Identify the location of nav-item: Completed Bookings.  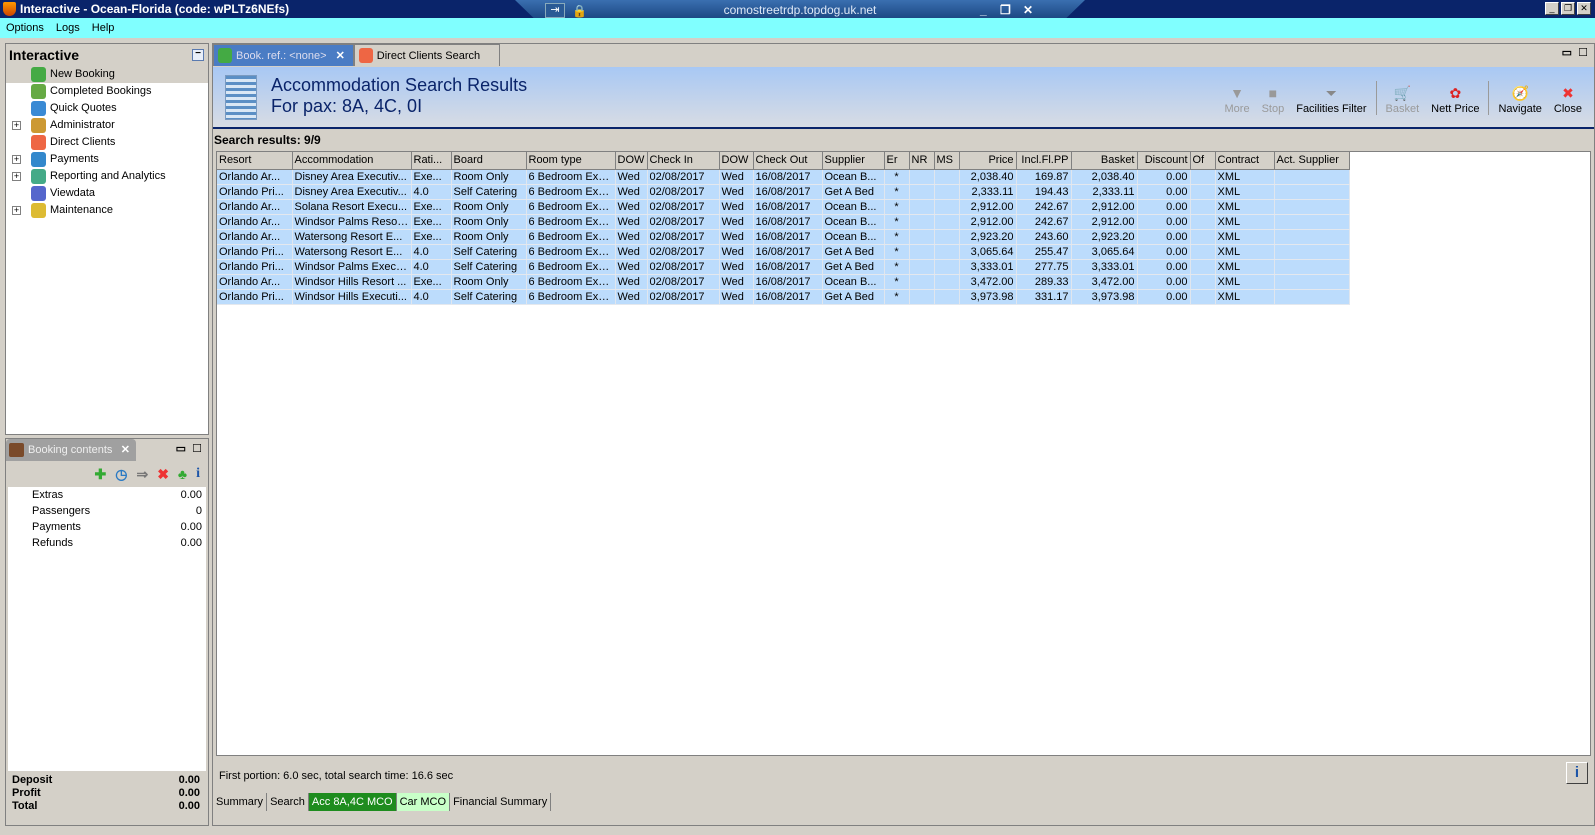
(107, 91).